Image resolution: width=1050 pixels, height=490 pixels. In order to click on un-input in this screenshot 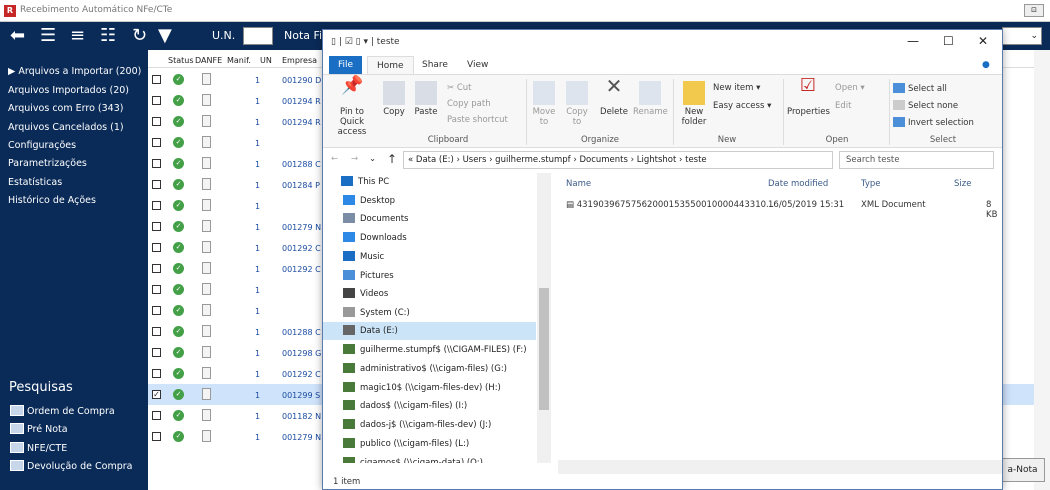, I will do `click(258, 36)`.